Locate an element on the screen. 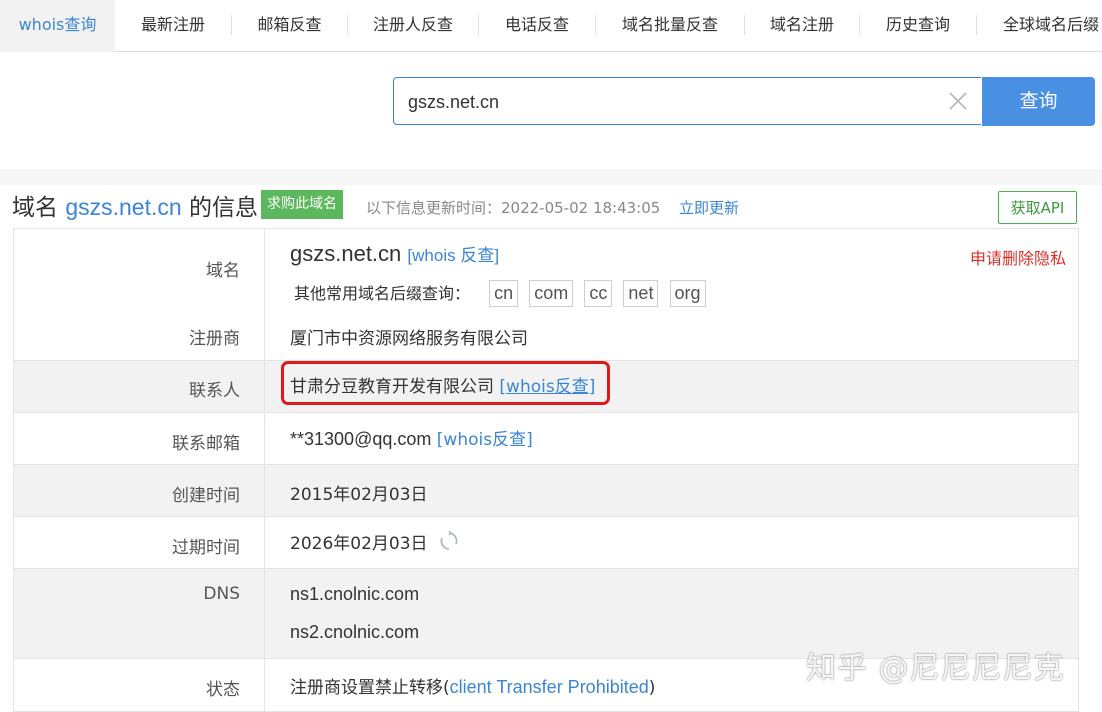 The width and height of the screenshot is (1102, 712). search-box is located at coordinates (687, 101).